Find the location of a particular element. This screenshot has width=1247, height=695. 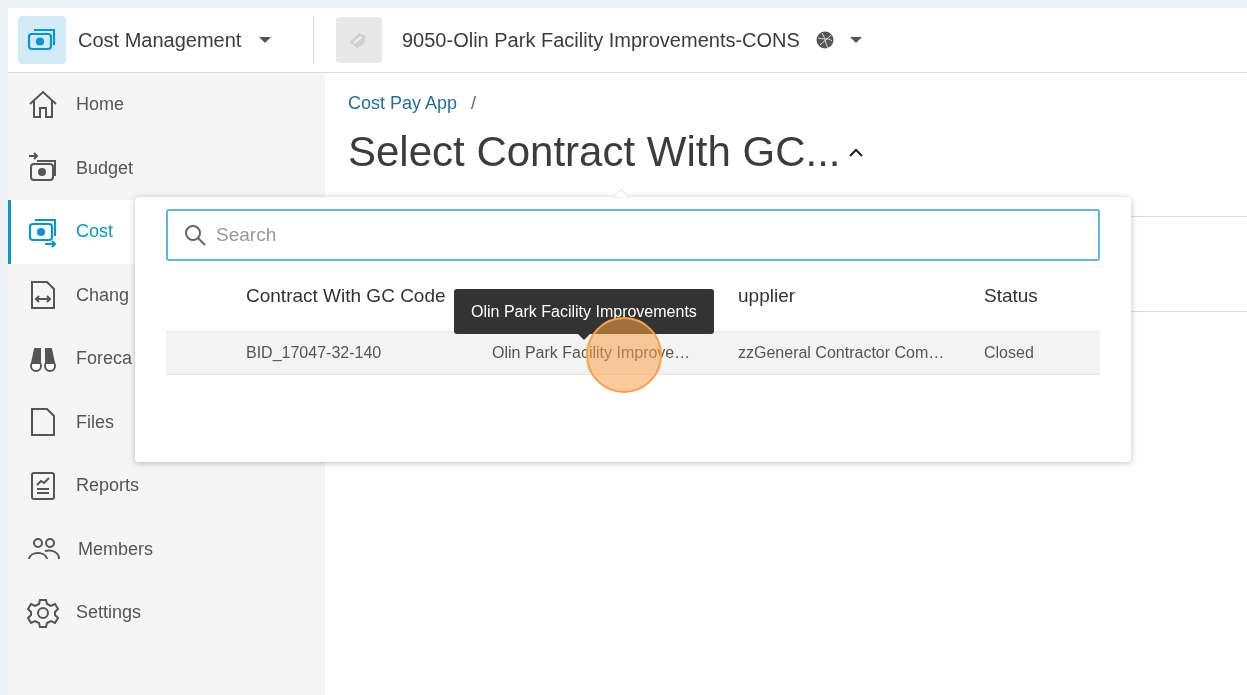

table-cell-text: BID_17047-32-140 is located at coordinates (314, 353).